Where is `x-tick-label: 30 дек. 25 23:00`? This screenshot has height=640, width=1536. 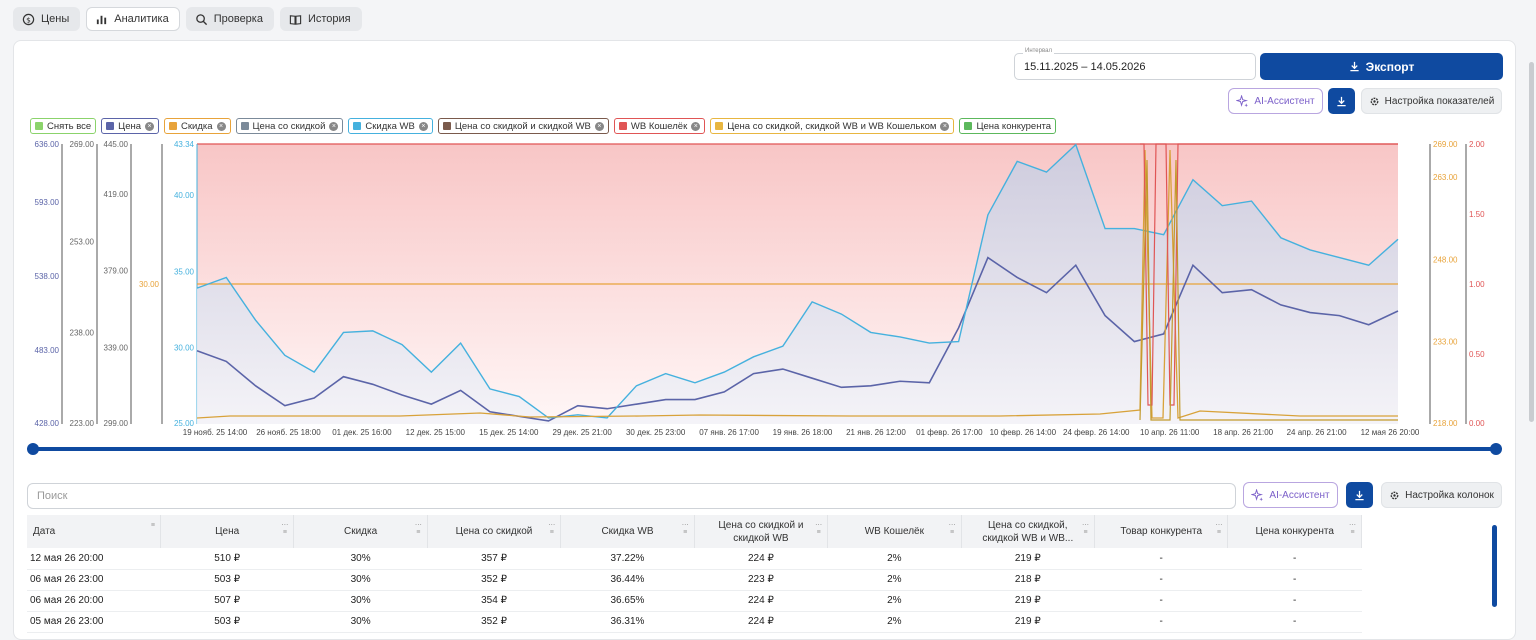
x-tick-label: 30 дек. 25 23:00 is located at coordinates (656, 432).